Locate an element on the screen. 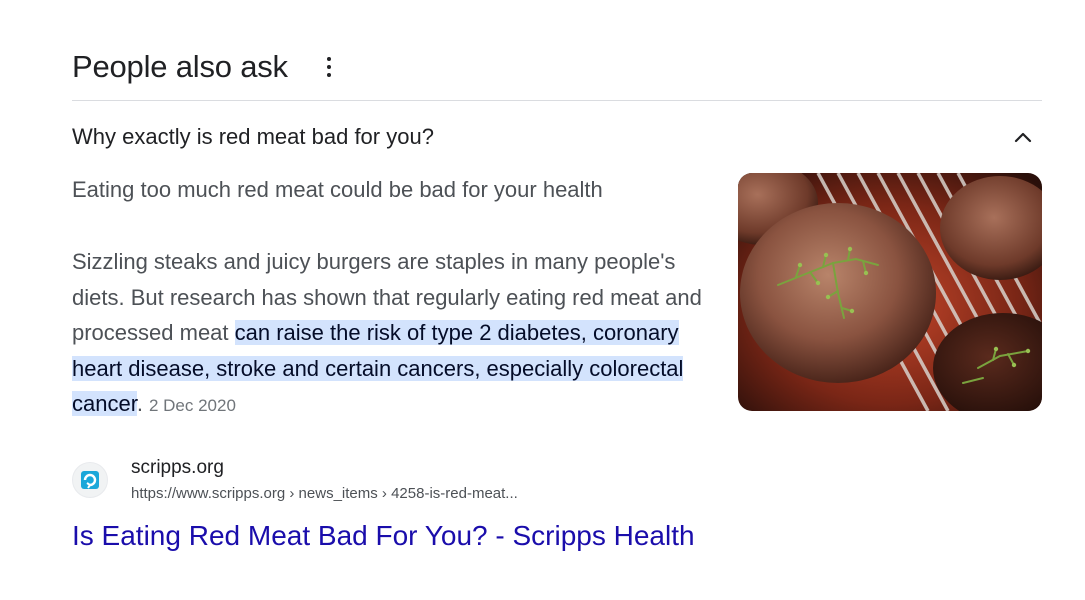 The image size is (1085, 600). burger-grill-photo is located at coordinates (890, 292).